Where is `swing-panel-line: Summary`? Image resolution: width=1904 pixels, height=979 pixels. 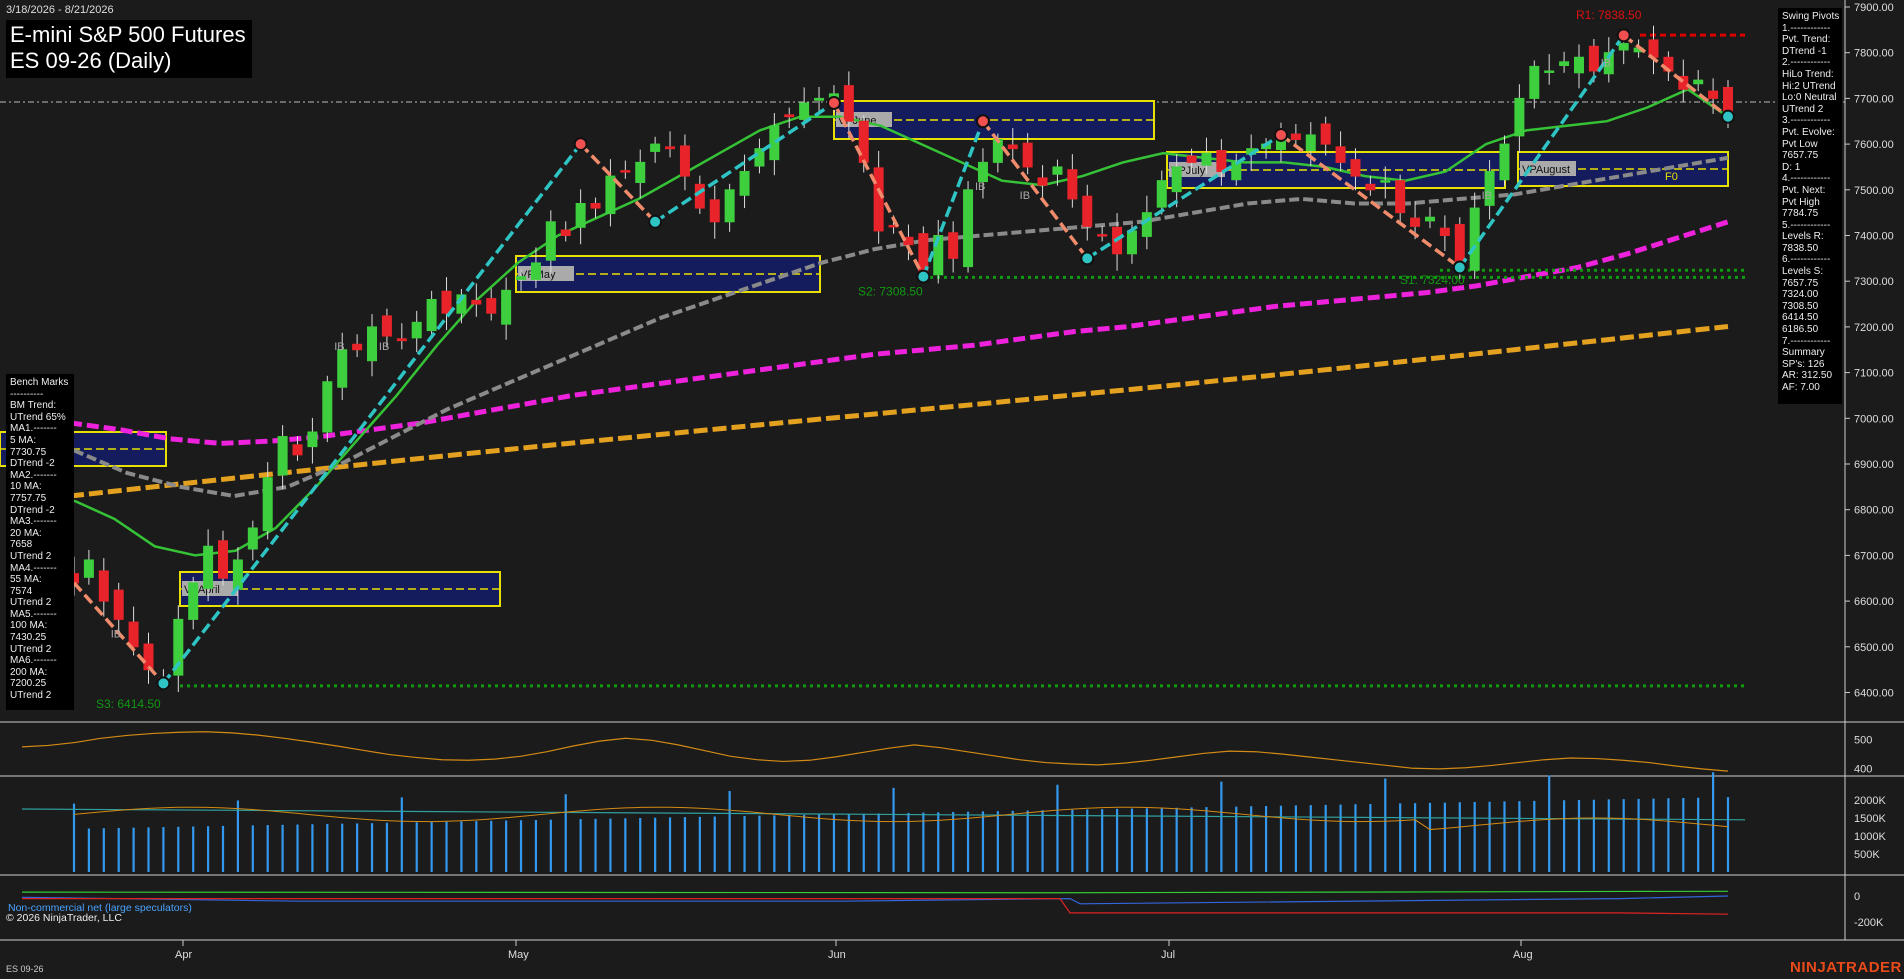
swing-panel-line: Summary is located at coordinates (1803, 353).